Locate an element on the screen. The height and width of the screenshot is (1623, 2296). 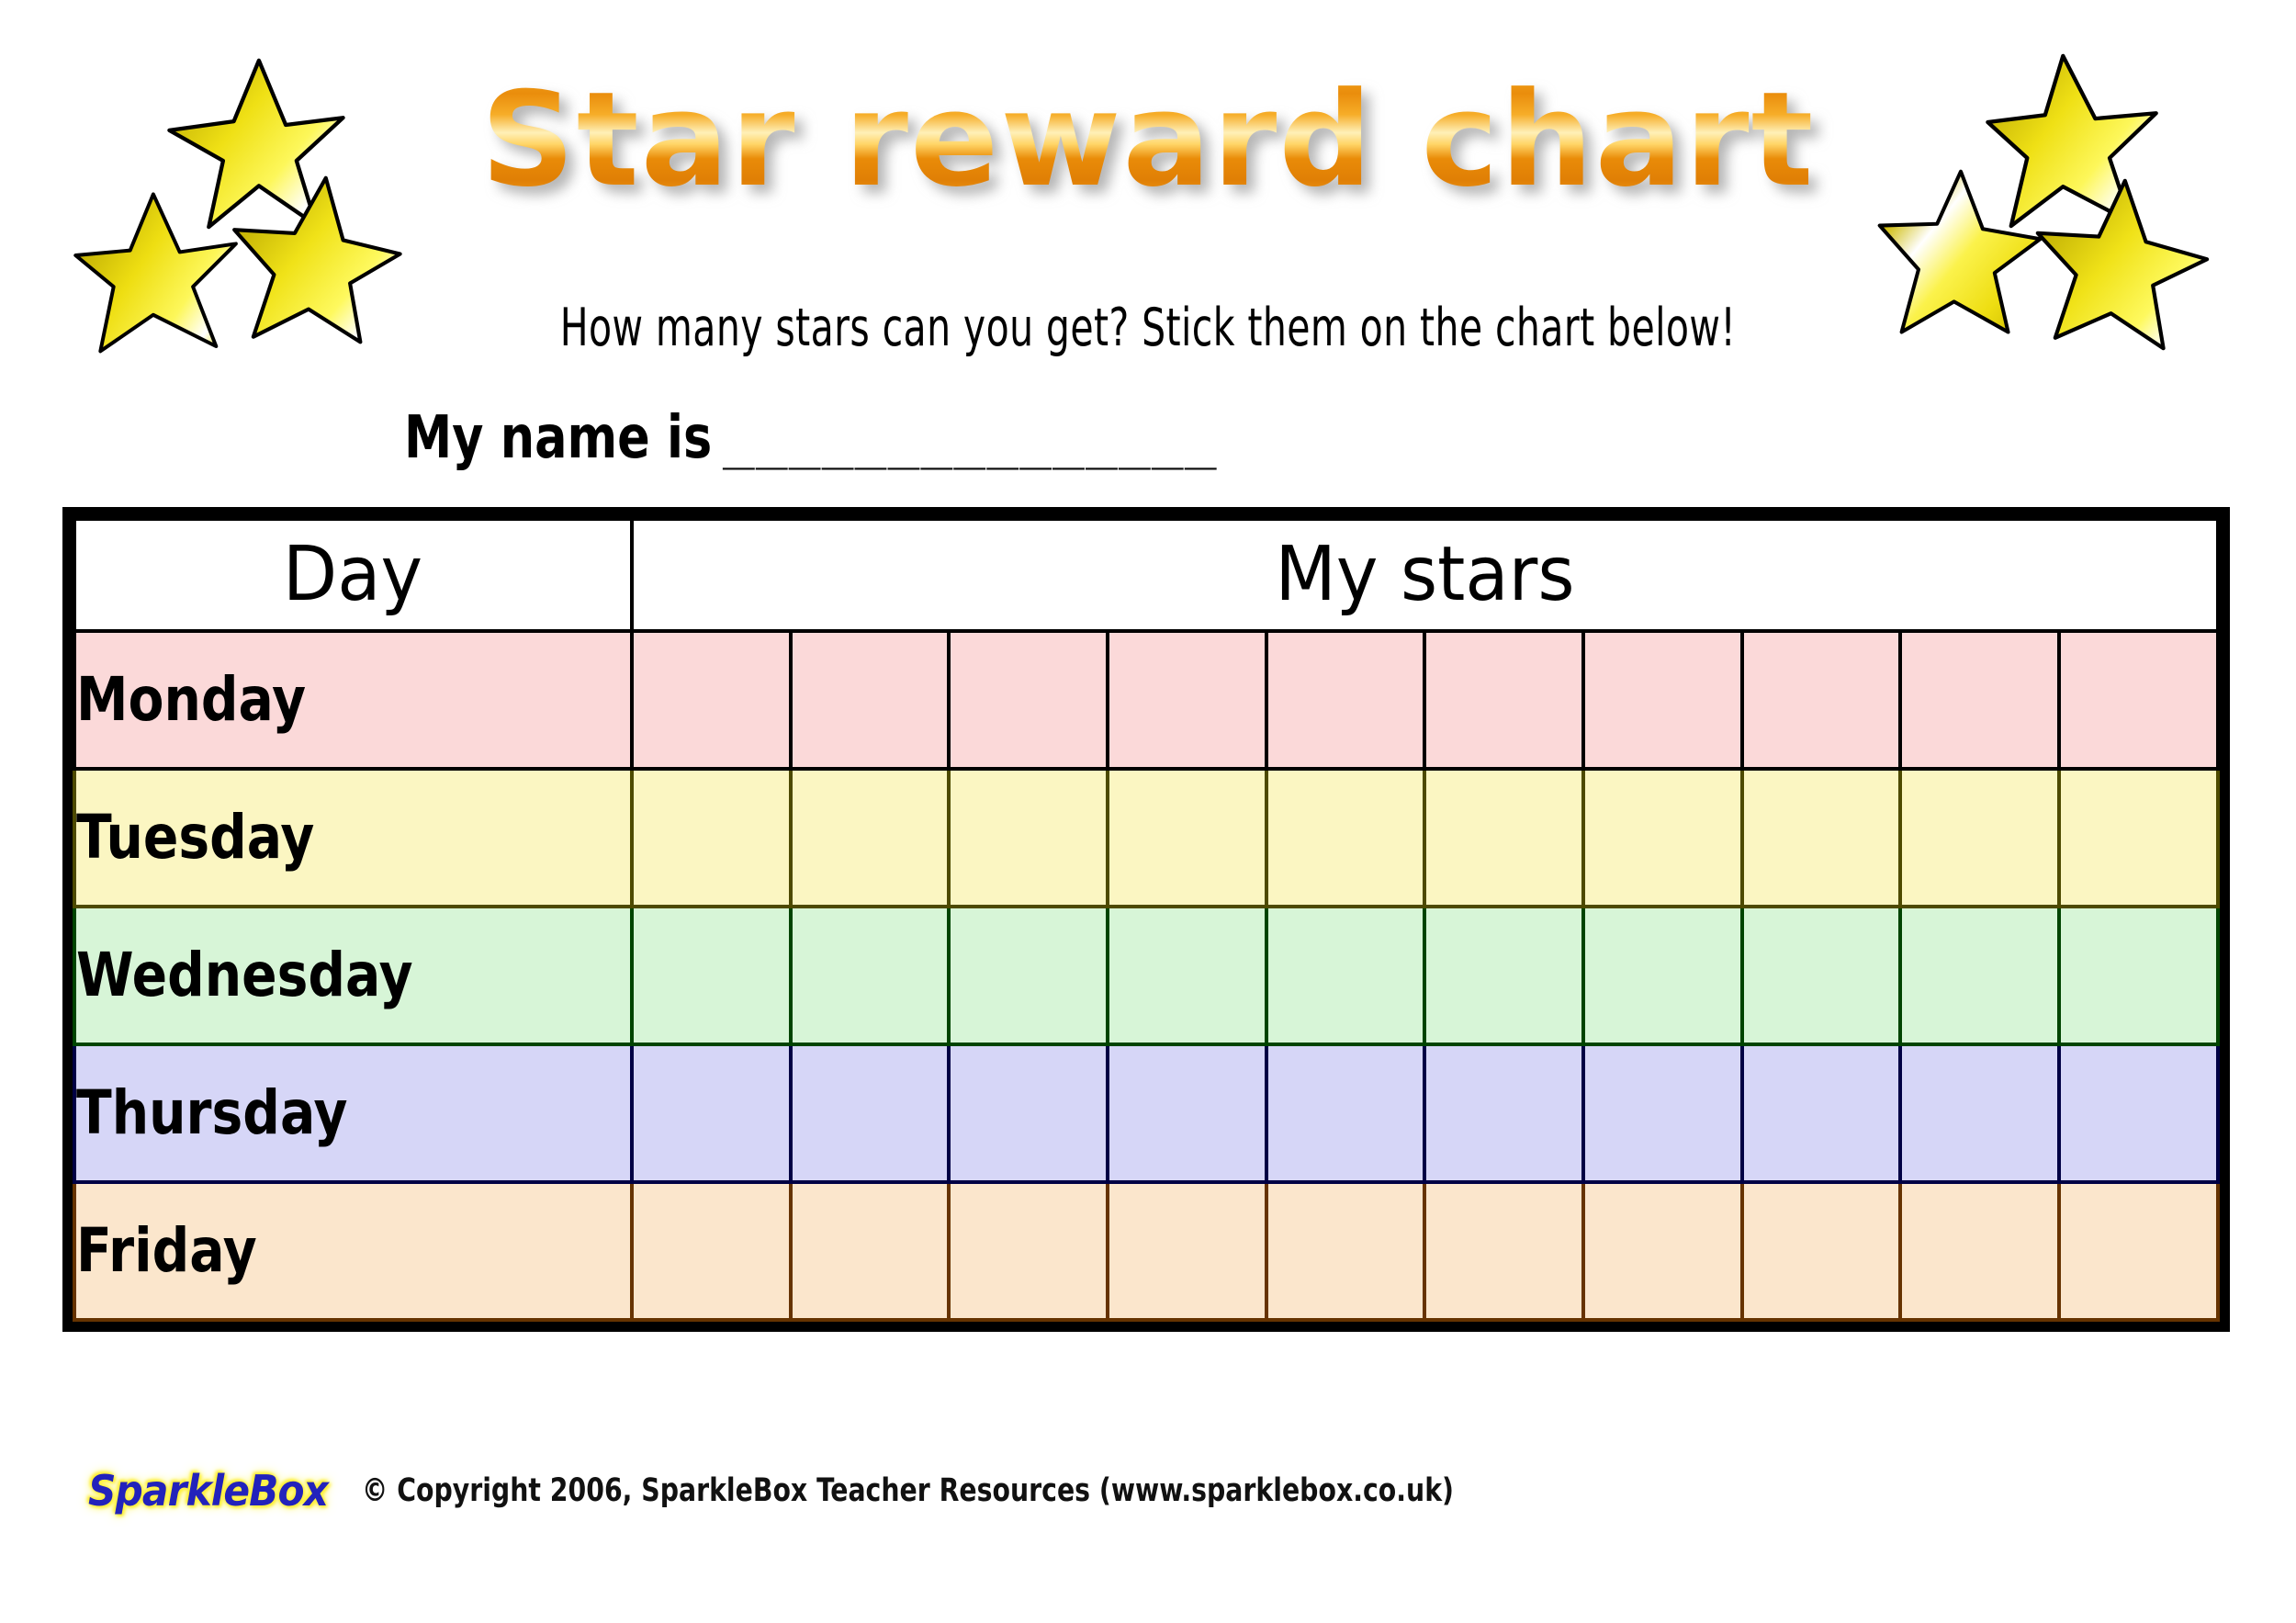
chart-header-row: Day My stars is located at coordinates (1147, 575).